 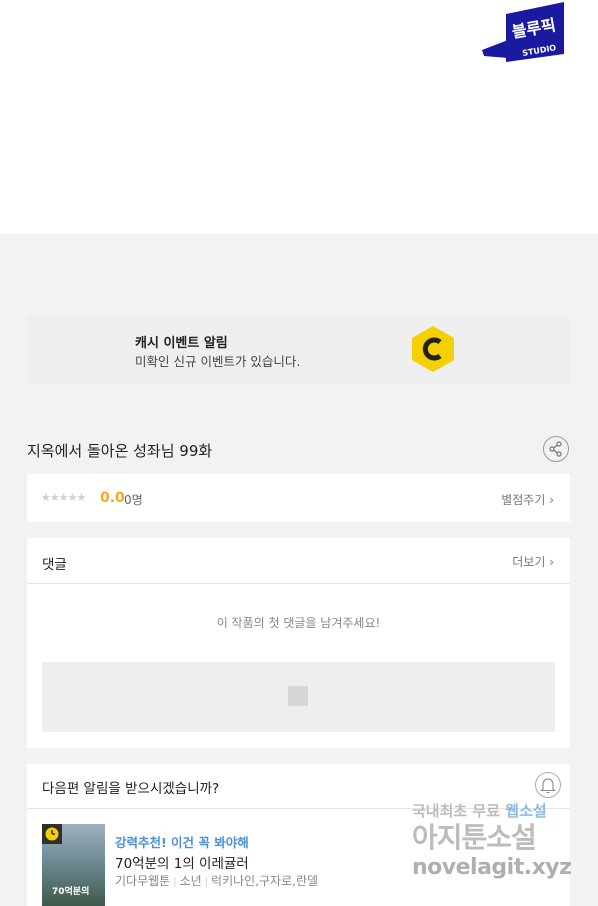 I want to click on notify-question: 다음편 알림을 받으시겠습니까?, so click(x=131, y=789).